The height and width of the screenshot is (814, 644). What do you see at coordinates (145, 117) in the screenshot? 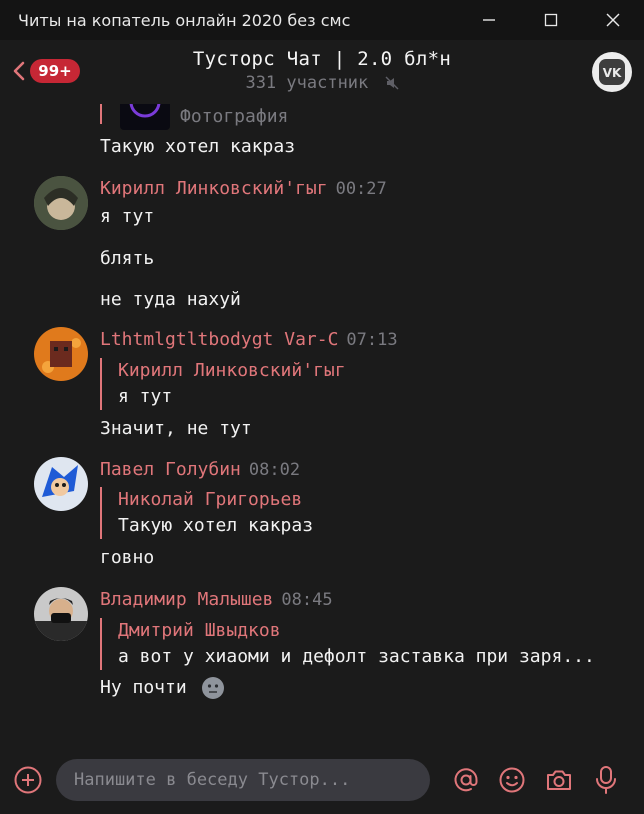
I see `quoted-photo-thumbnail` at bounding box center [145, 117].